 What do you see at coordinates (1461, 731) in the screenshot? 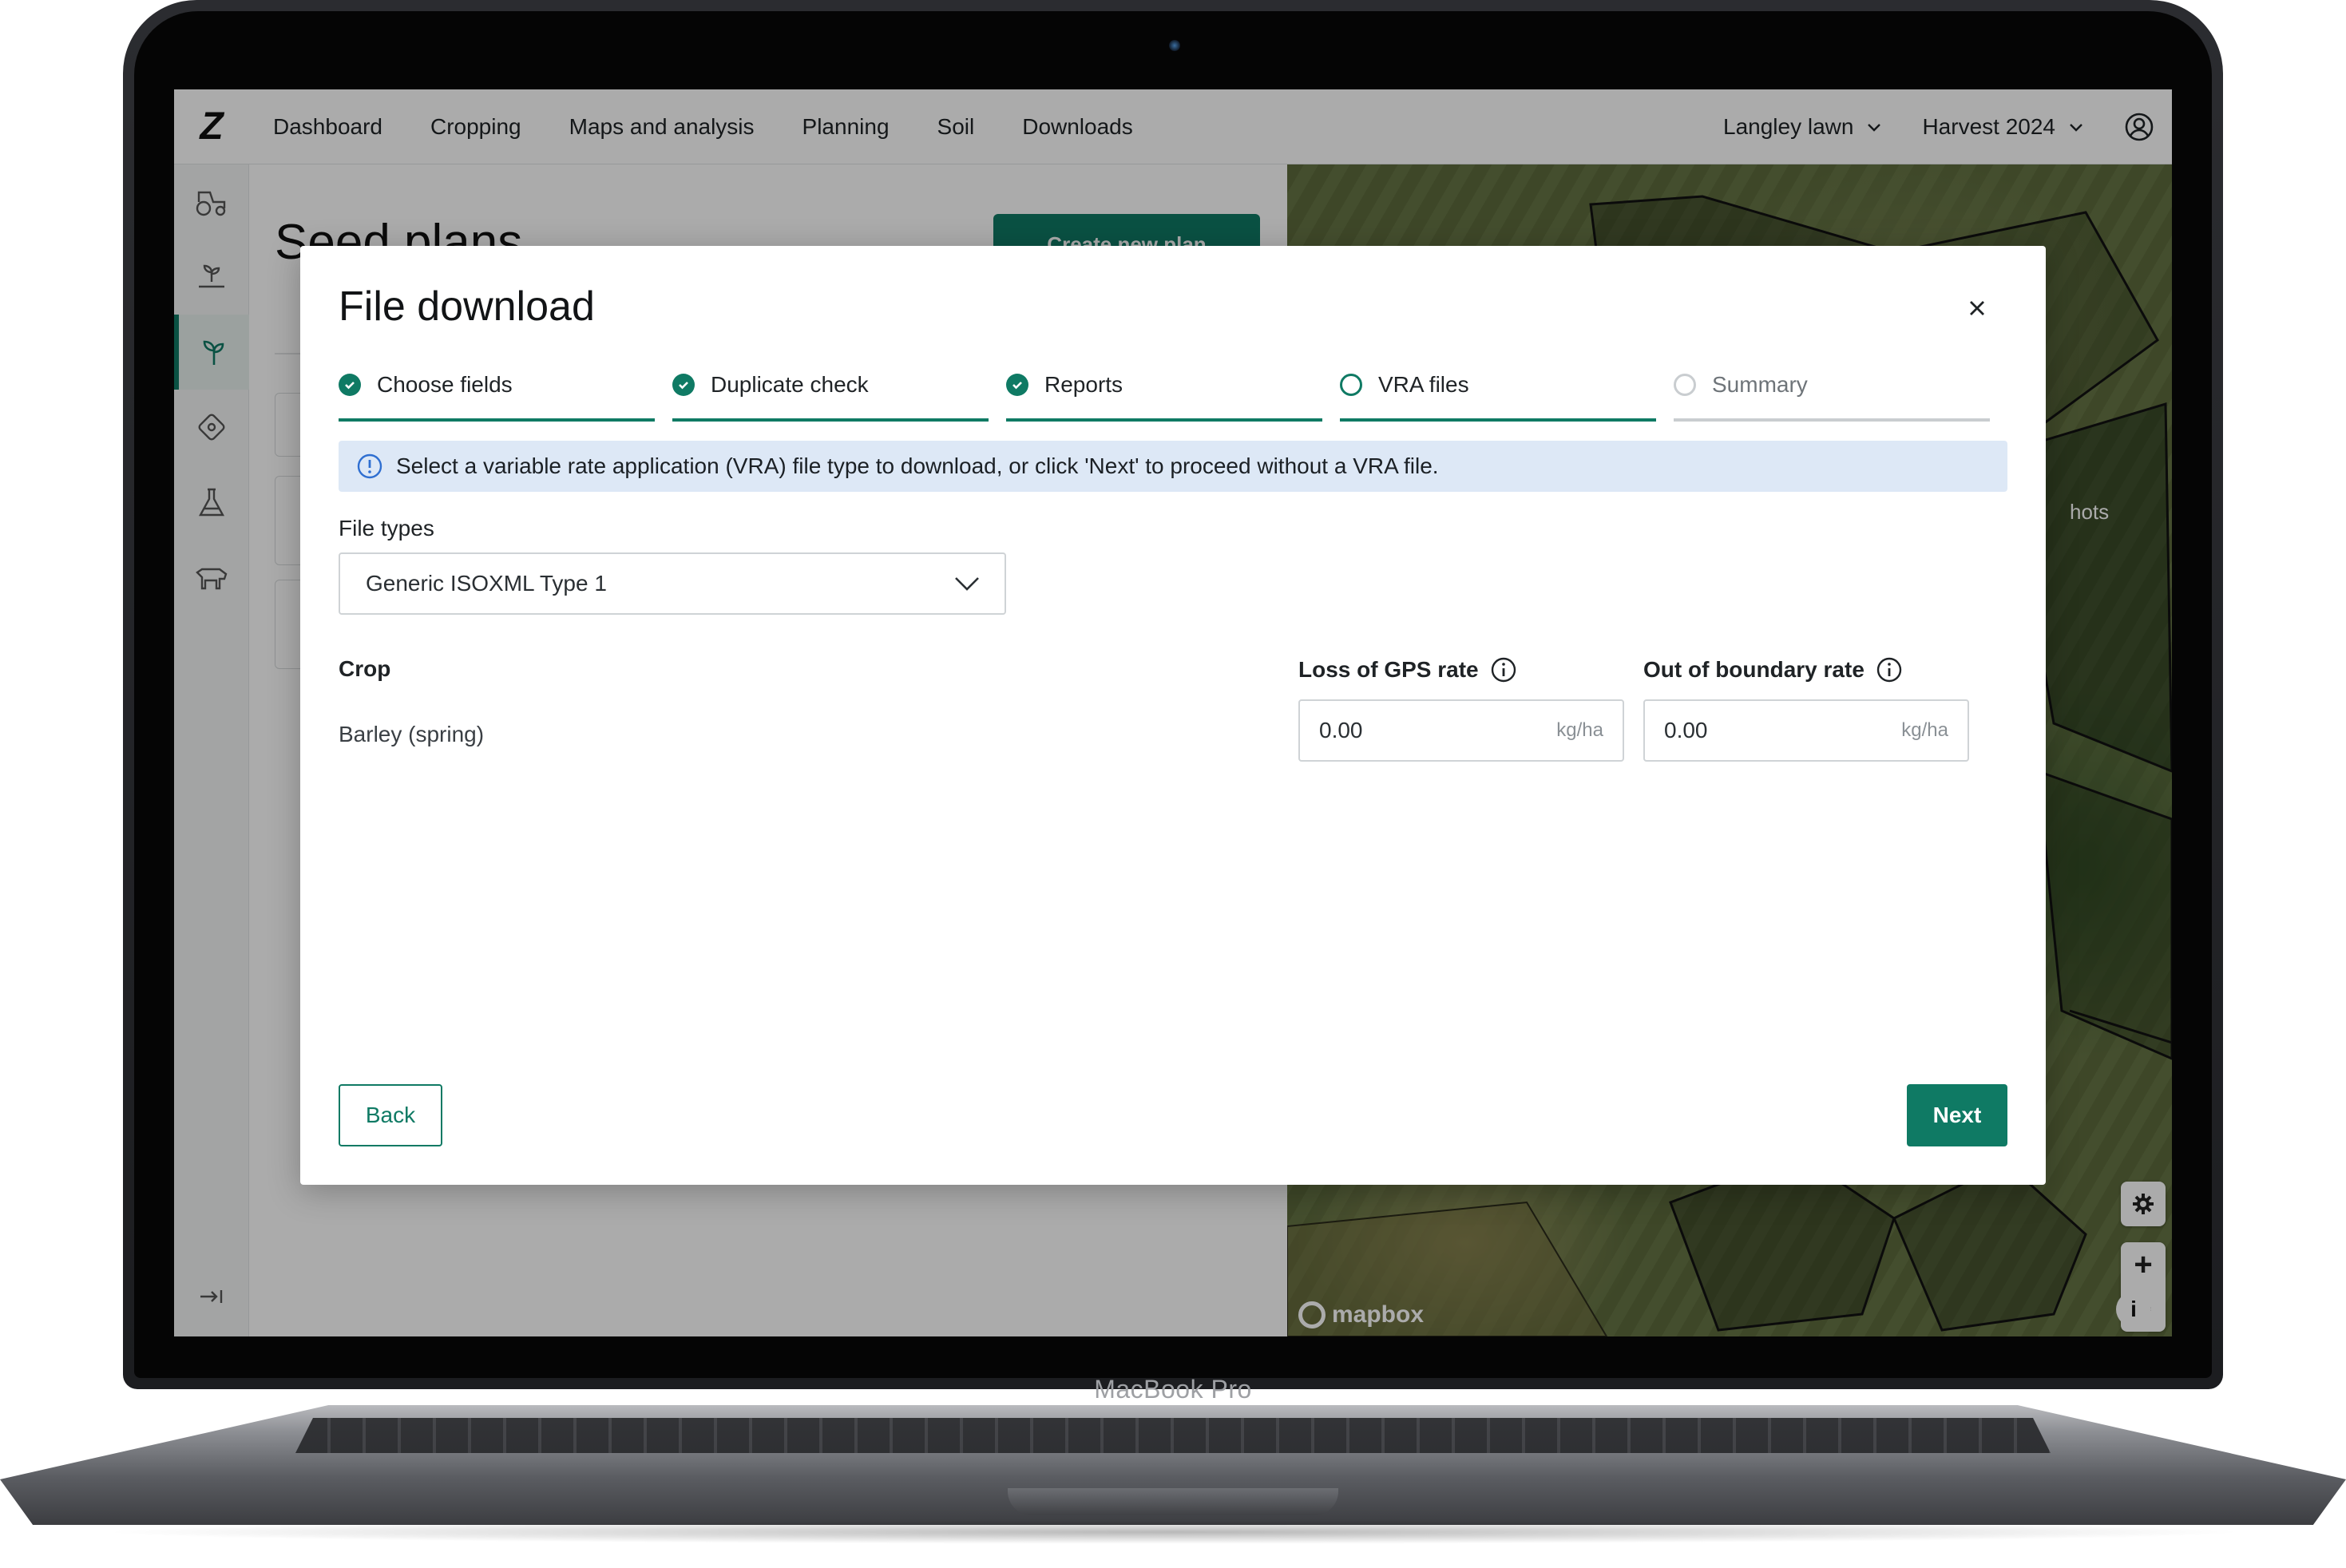
I see `loss-of-gps-rate-input: 0.00 kg/ha` at bounding box center [1461, 731].